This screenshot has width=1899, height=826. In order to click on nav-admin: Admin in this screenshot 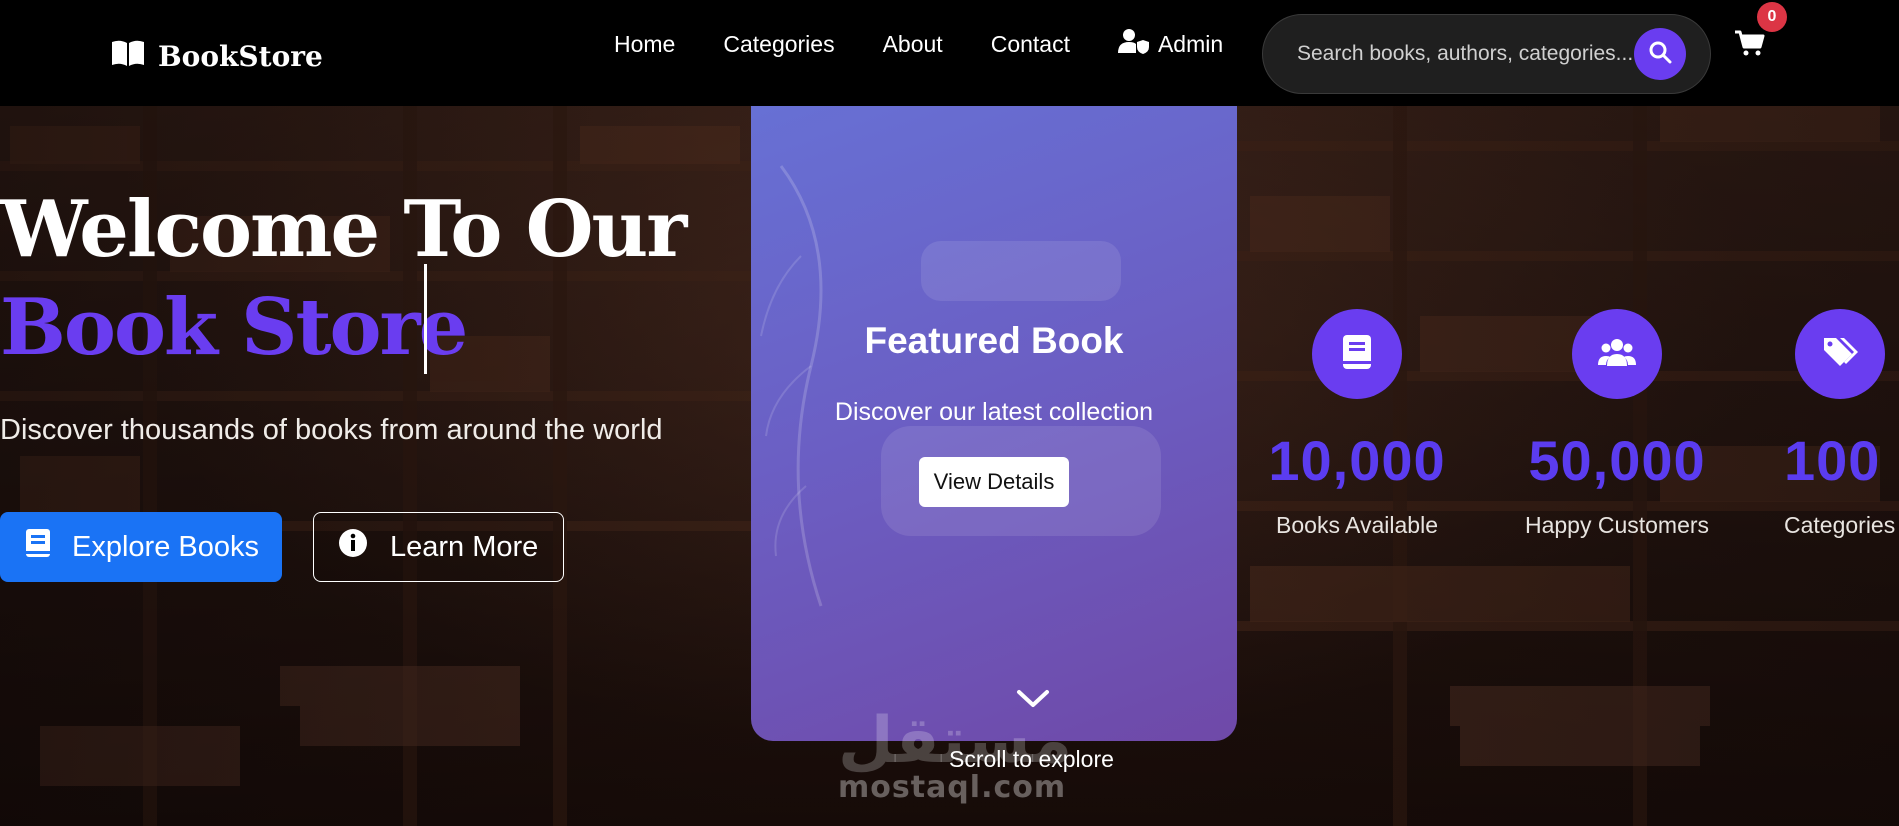, I will do `click(1170, 44)`.